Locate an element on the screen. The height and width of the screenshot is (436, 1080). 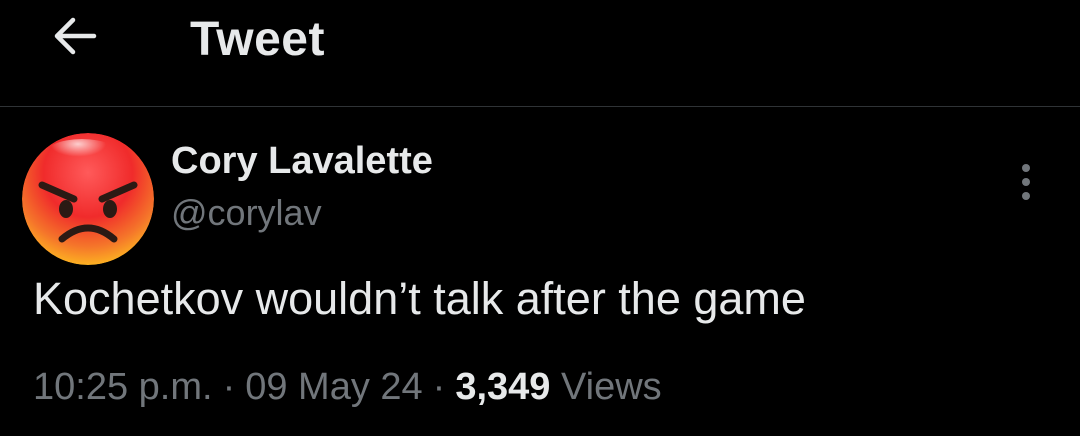
author-handle: @corylav is located at coordinates (246, 213).